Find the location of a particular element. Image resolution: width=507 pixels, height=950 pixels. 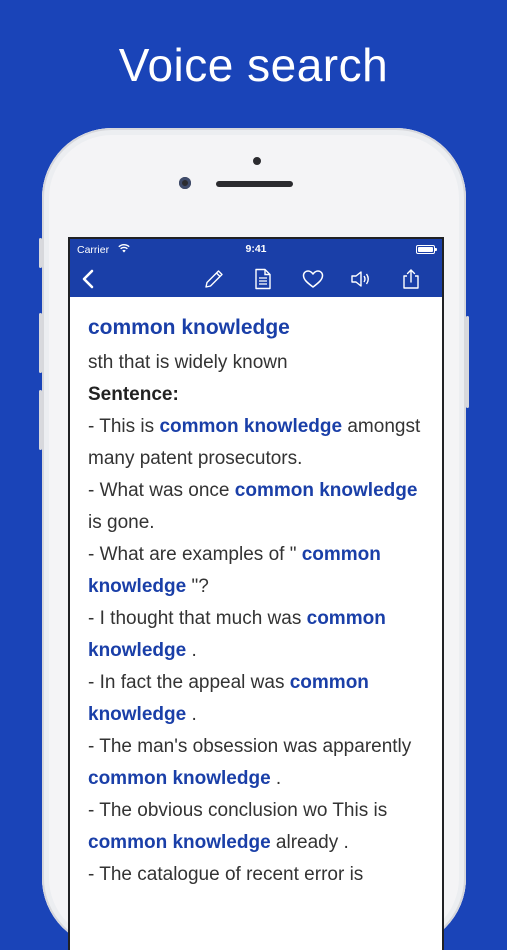

heart-icon is located at coordinates (313, 279).